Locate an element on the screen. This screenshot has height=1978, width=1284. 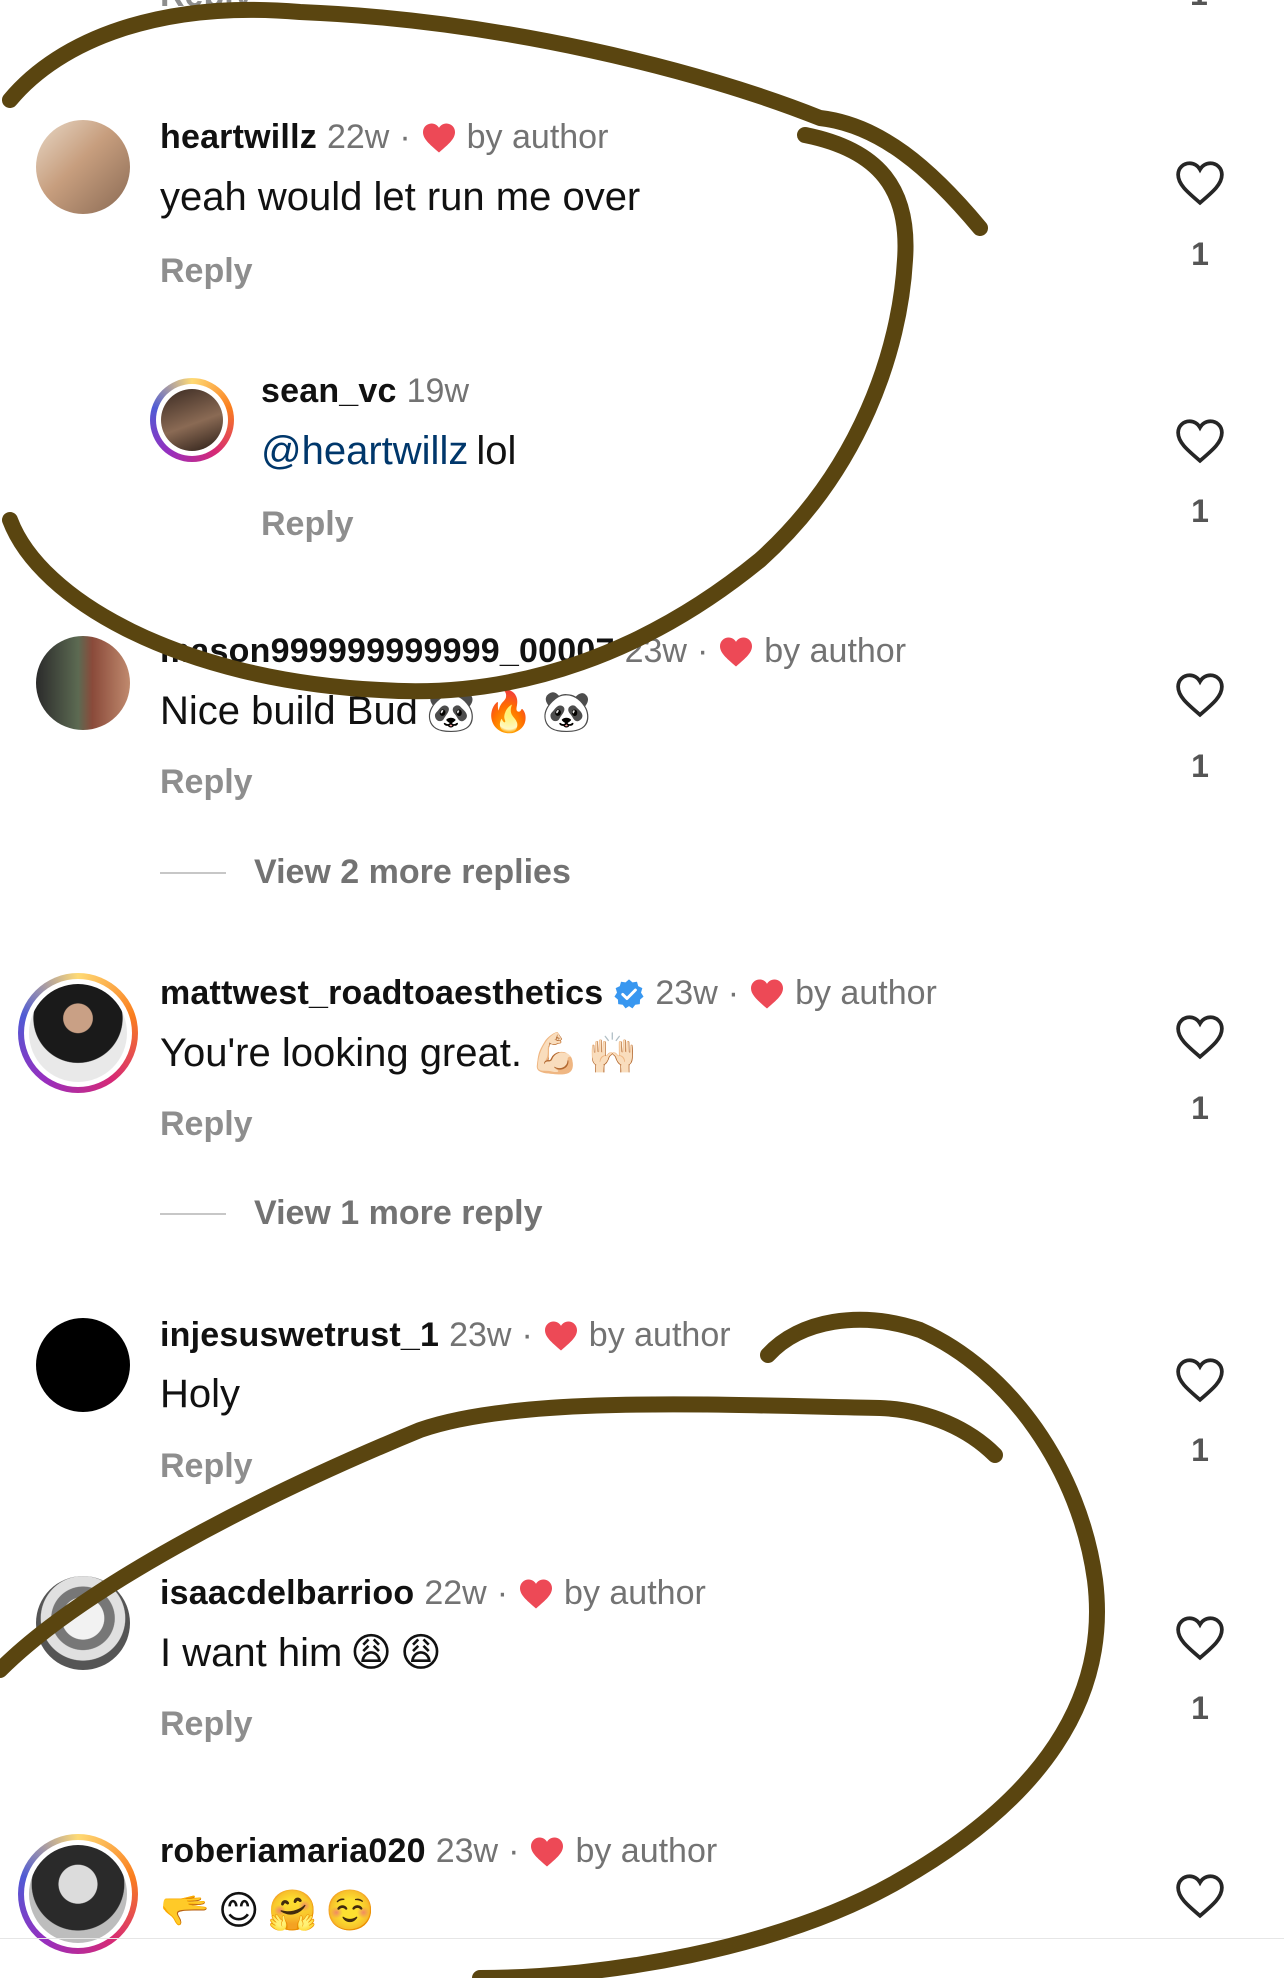
mention-link: @heartwillz is located at coordinates (364, 451).